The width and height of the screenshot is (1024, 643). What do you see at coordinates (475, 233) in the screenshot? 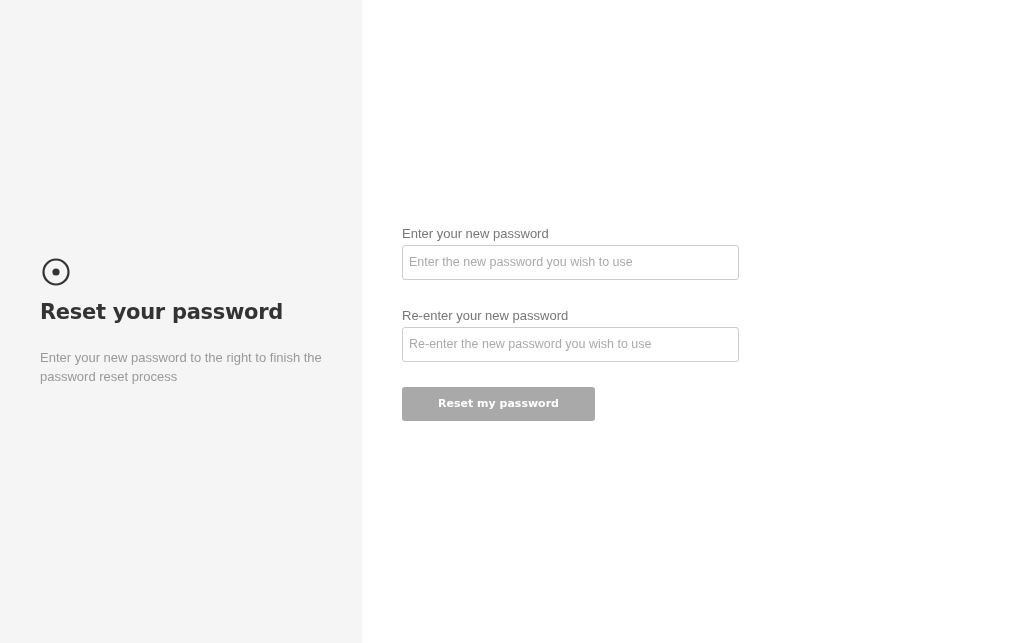
I see `field-label: Enter your new password` at bounding box center [475, 233].